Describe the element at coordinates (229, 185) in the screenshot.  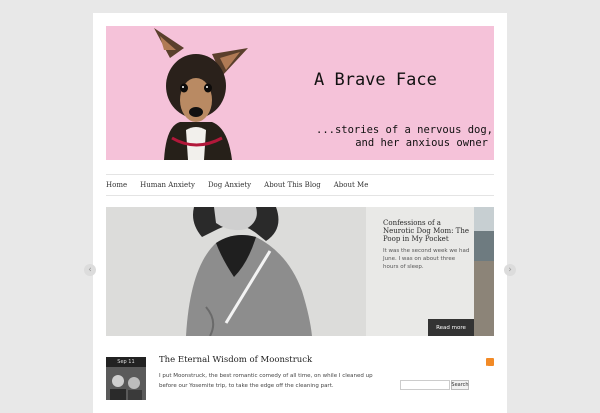
I see `nav-item-dog-anxiety: Dog Anxiety` at that location.